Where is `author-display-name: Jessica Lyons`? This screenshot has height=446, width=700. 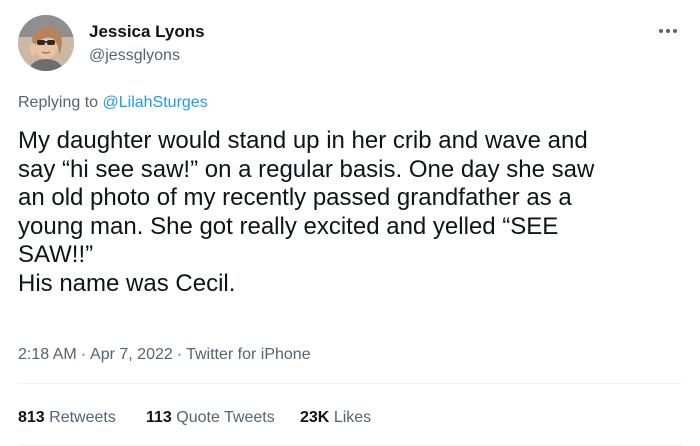 author-display-name: Jessica Lyons is located at coordinates (147, 32).